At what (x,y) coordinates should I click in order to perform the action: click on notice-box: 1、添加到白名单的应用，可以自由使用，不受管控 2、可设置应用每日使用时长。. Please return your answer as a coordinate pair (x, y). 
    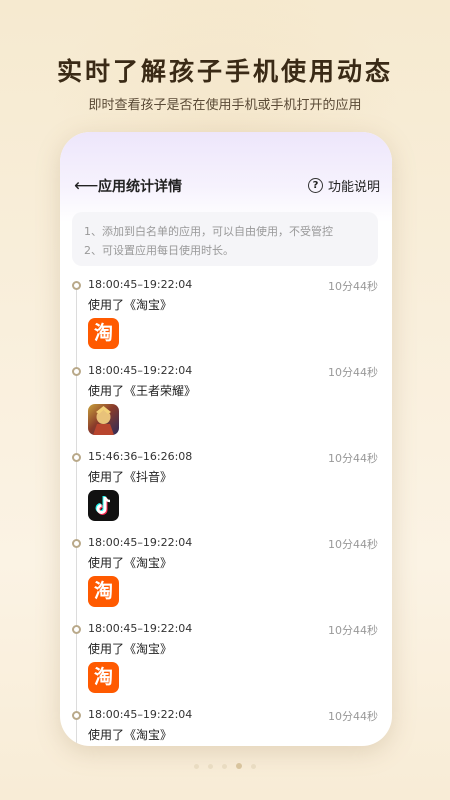
    Looking at the image, I should click on (225, 239).